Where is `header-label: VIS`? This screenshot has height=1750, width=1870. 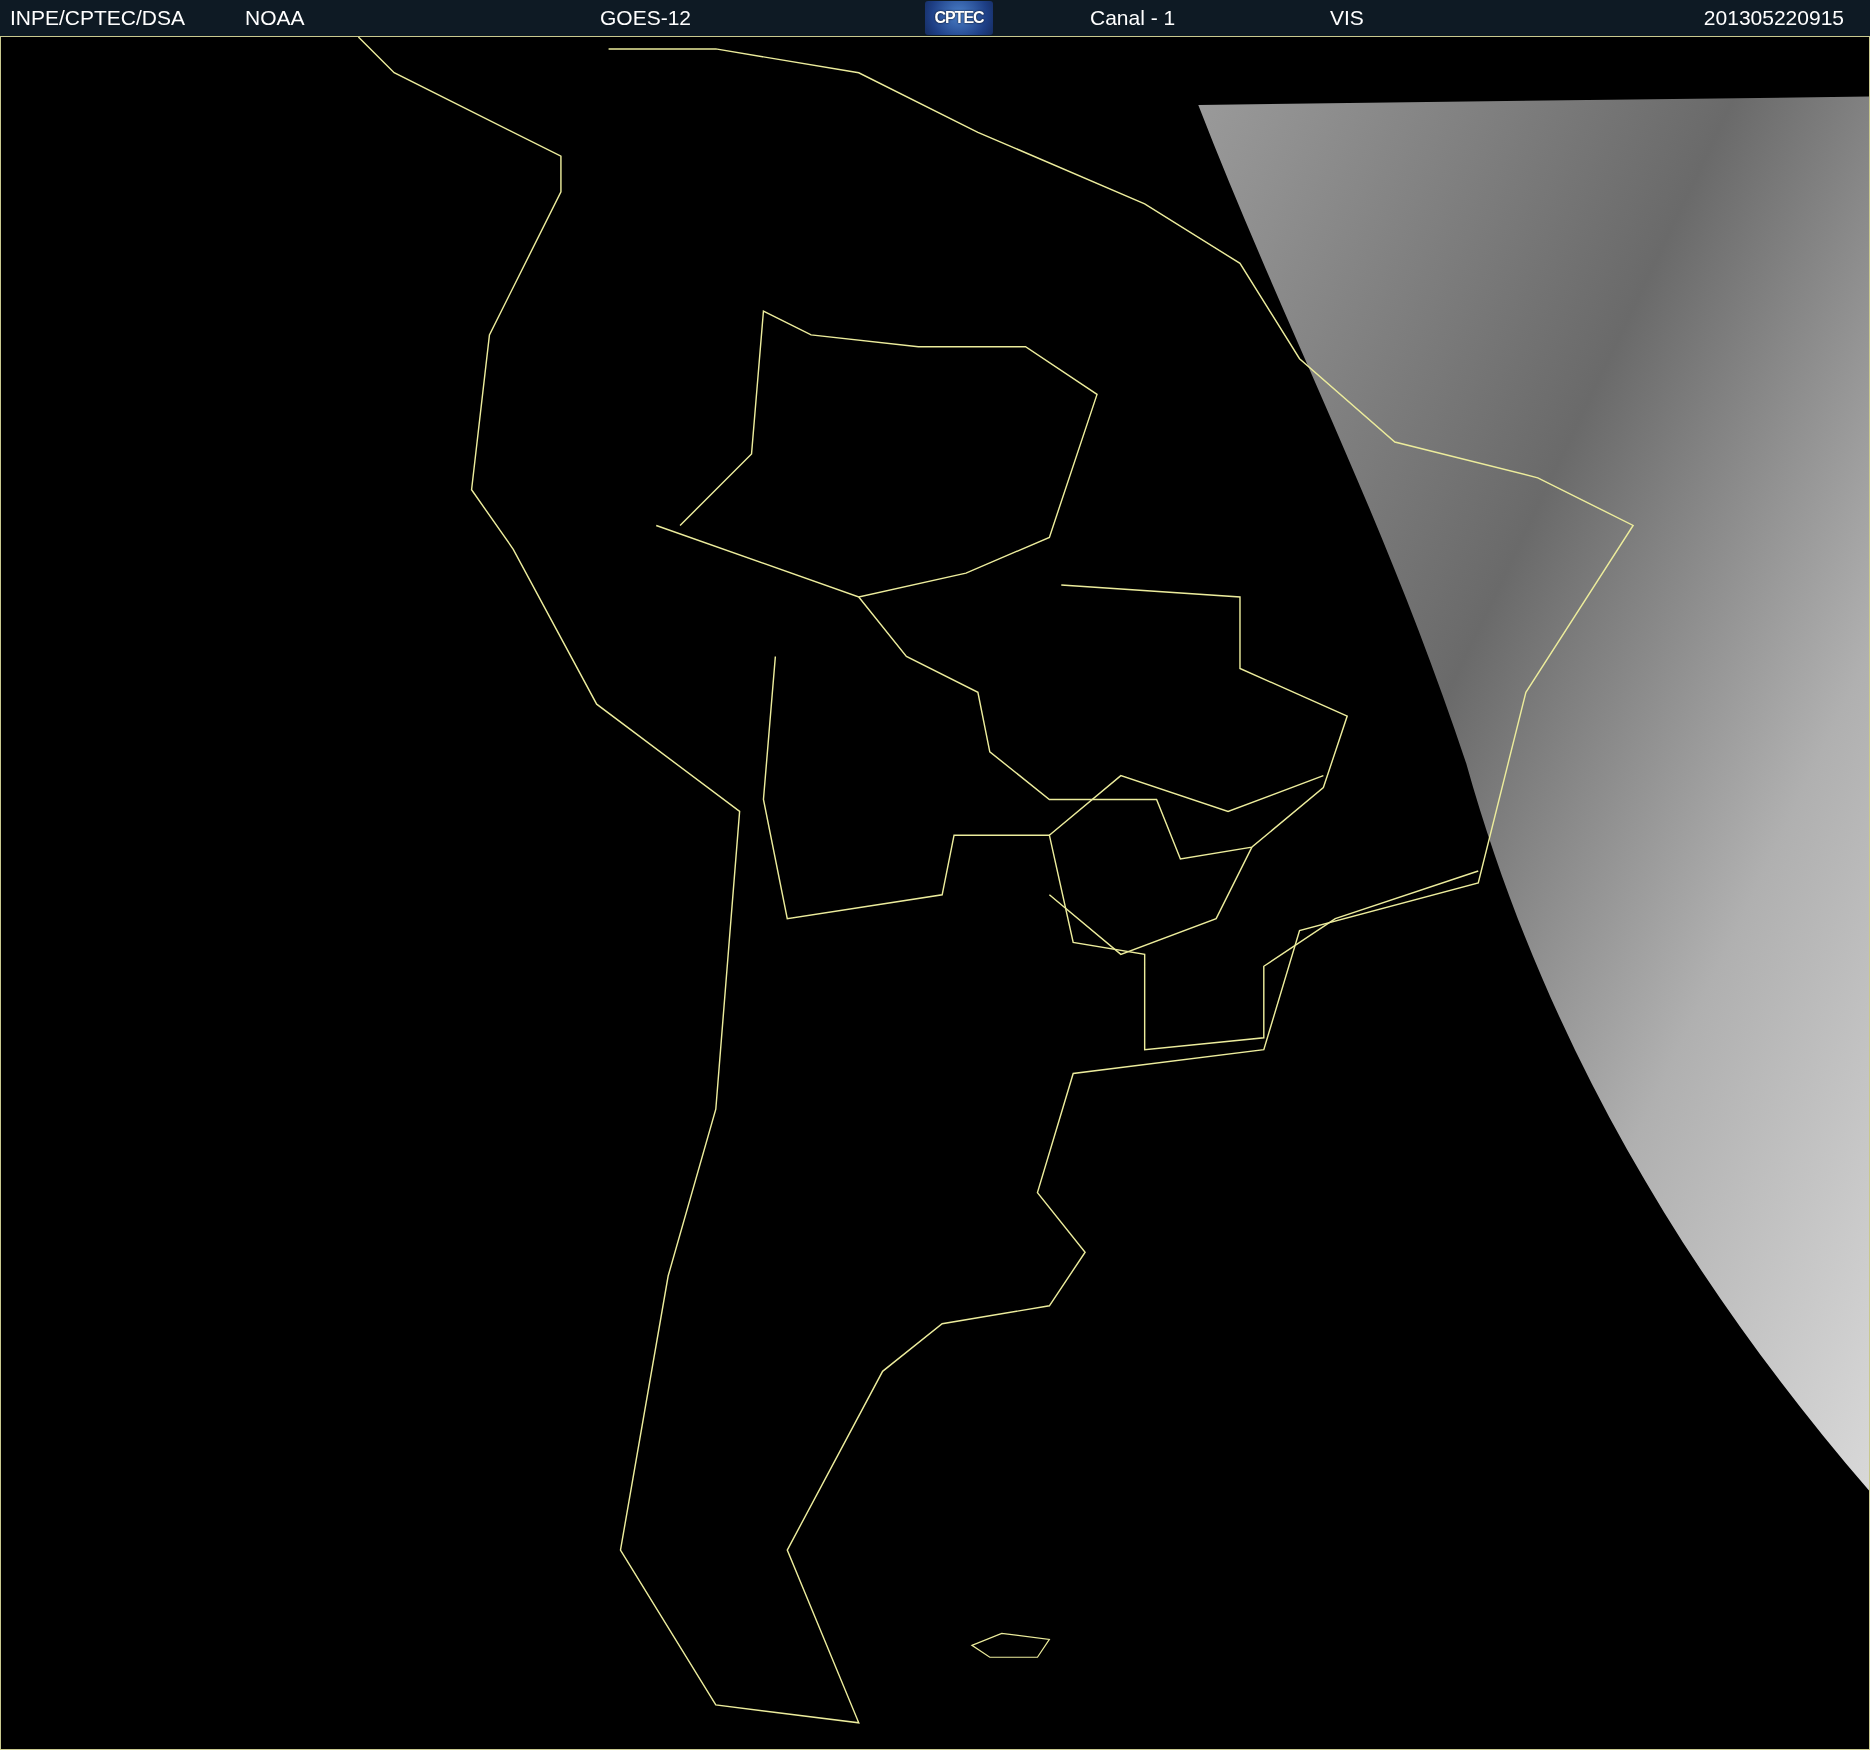 header-label: VIS is located at coordinates (1347, 18).